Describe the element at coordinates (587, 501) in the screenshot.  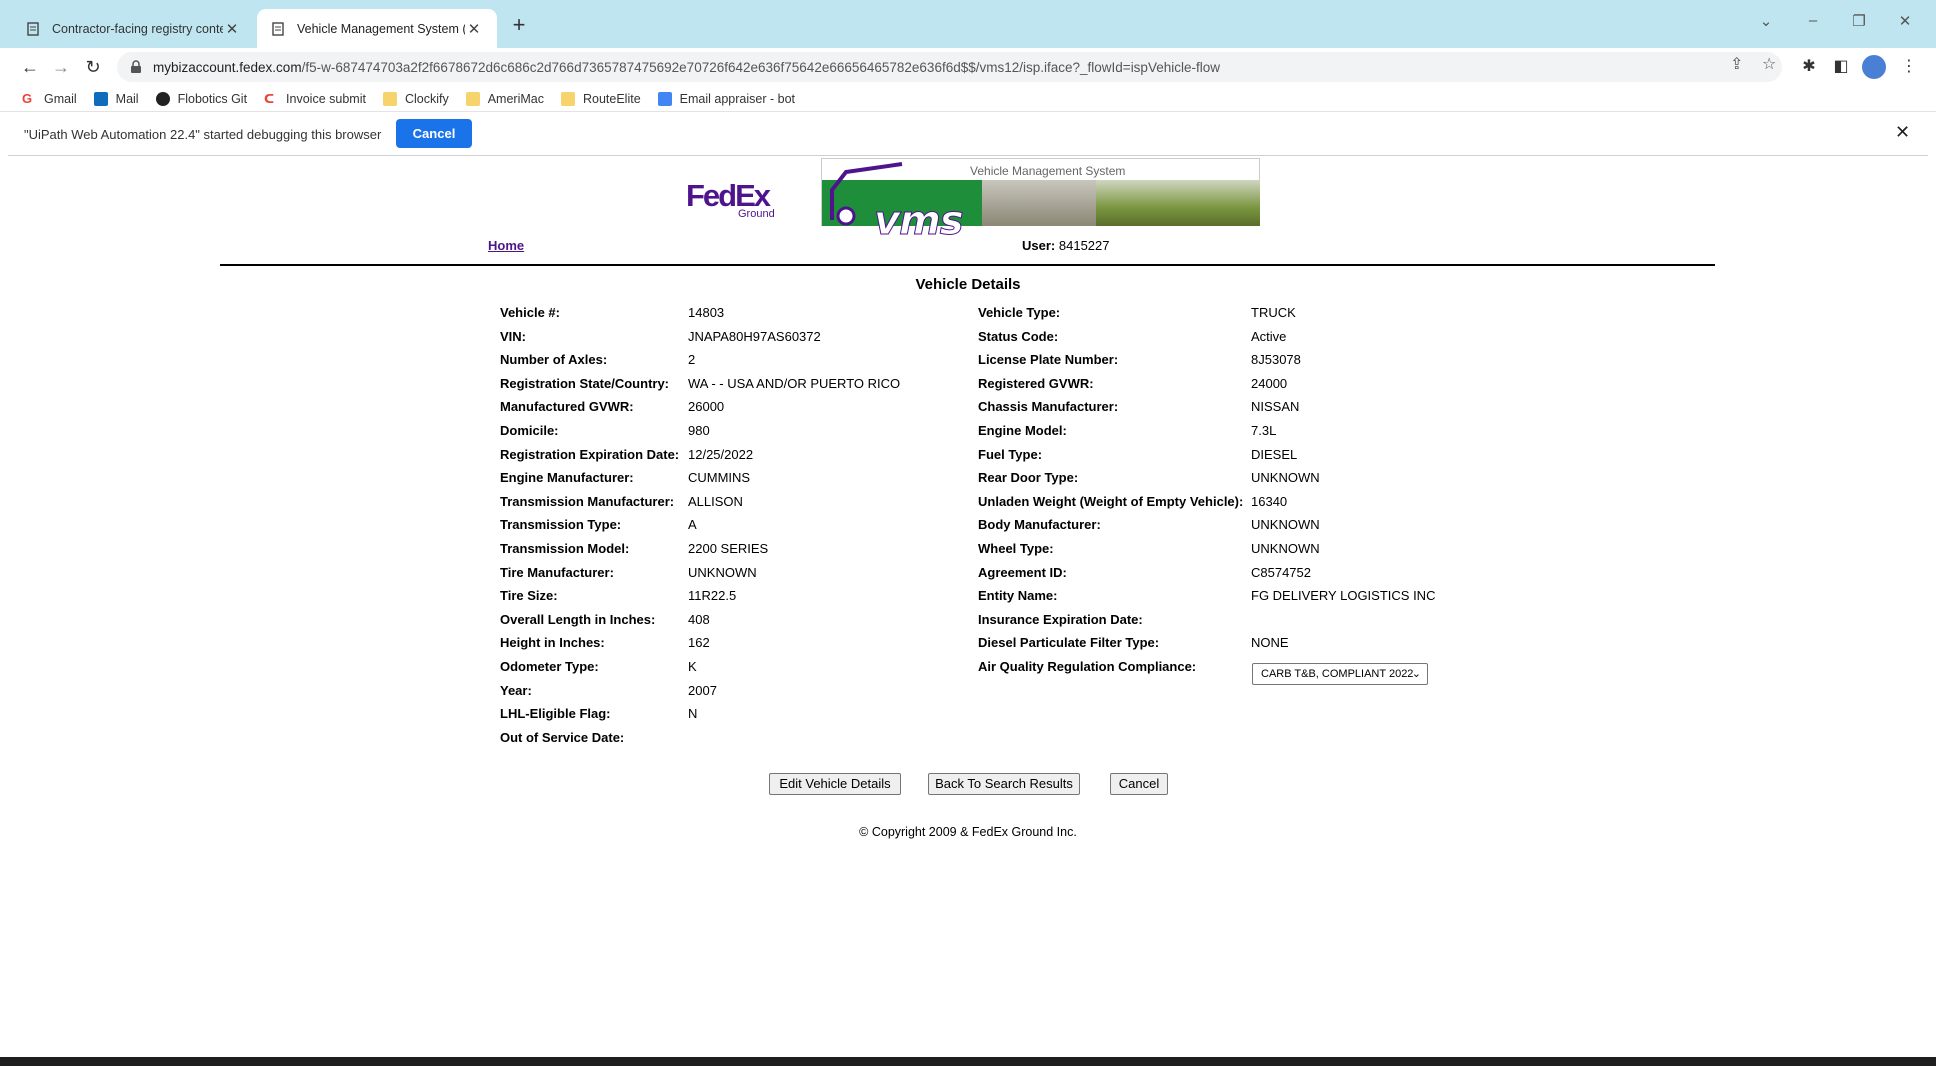
I see `field-label: Transmission Manufacturer:` at that location.